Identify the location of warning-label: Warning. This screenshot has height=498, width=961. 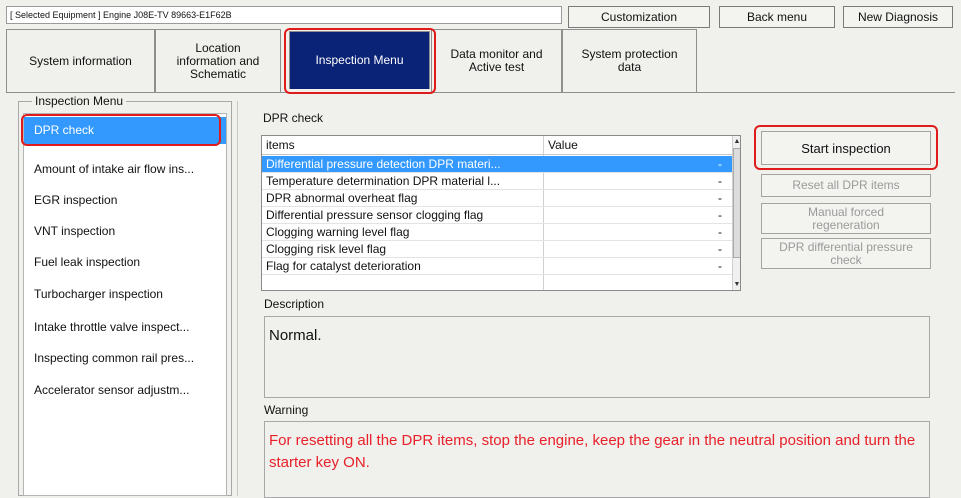
(286, 410).